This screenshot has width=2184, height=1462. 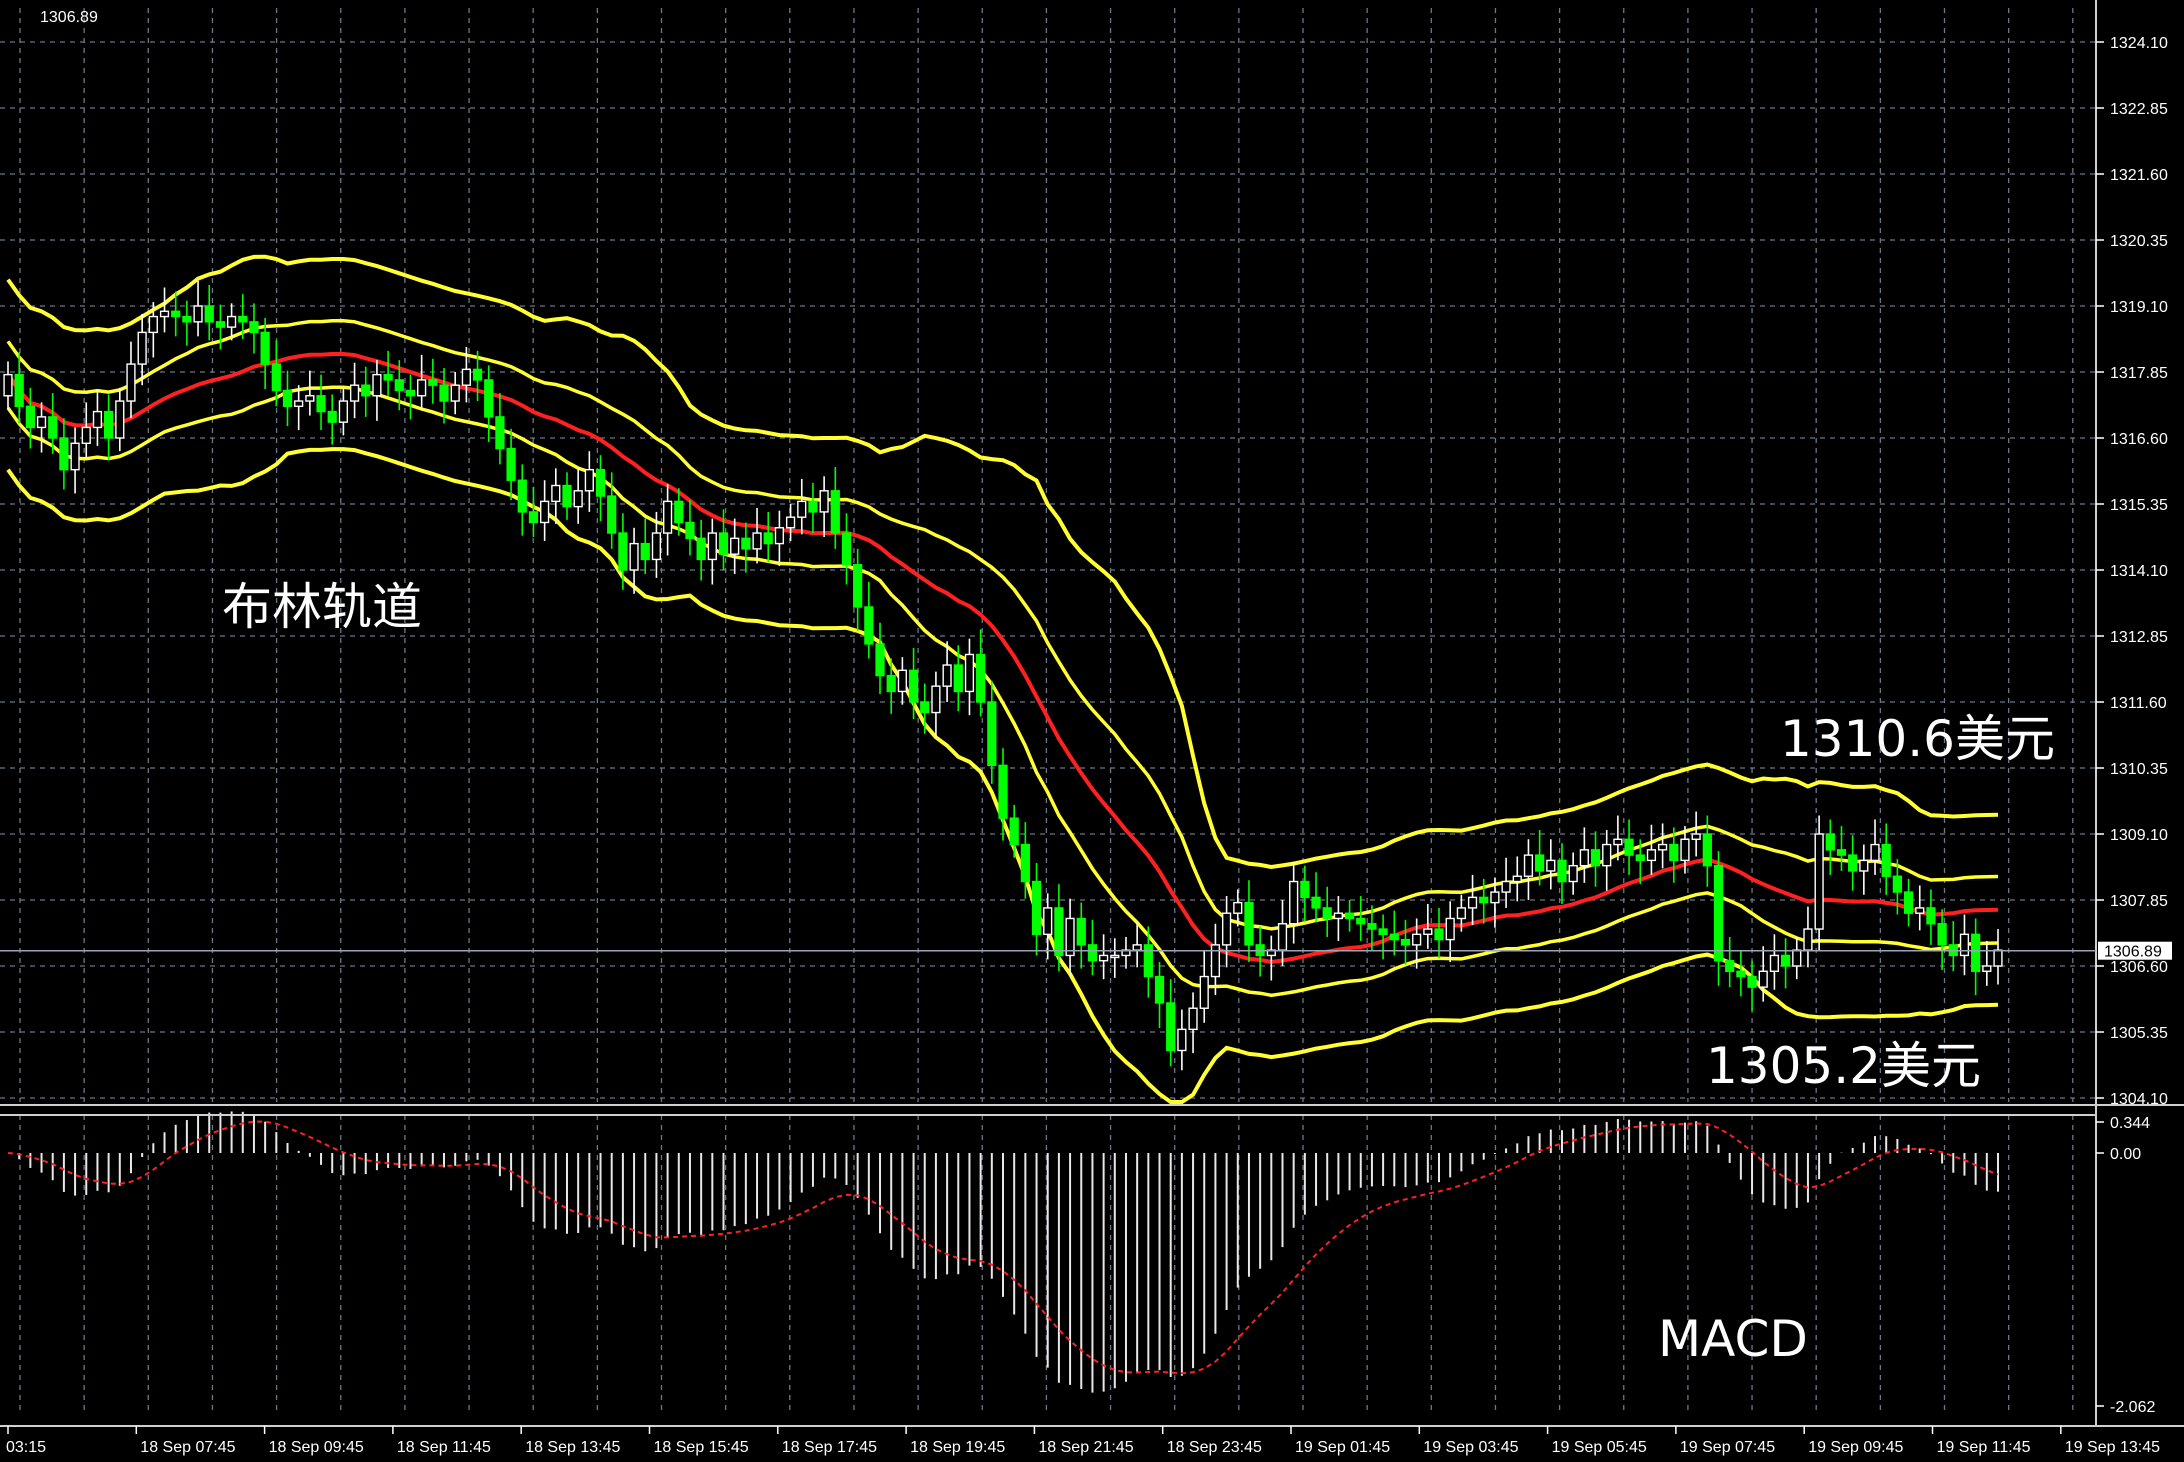 I want to click on price-tick-label: 1322.85, so click(x=2139, y=109).